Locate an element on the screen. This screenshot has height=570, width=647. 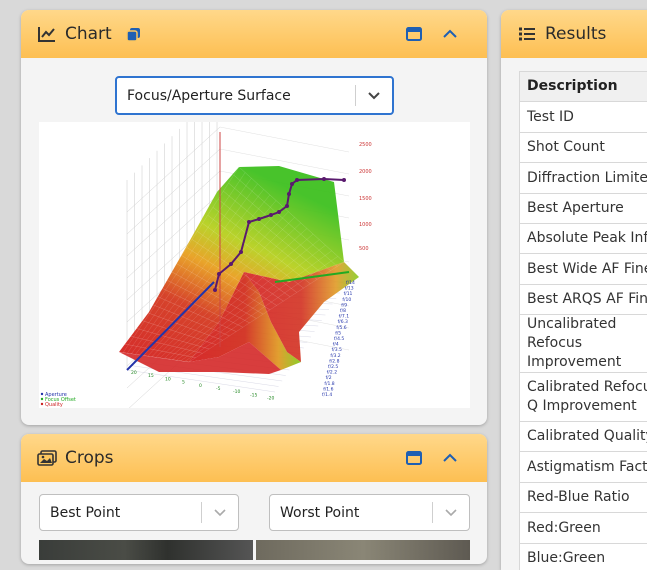
crops-collapse-chevron-up-icon is located at coordinates (450, 458).